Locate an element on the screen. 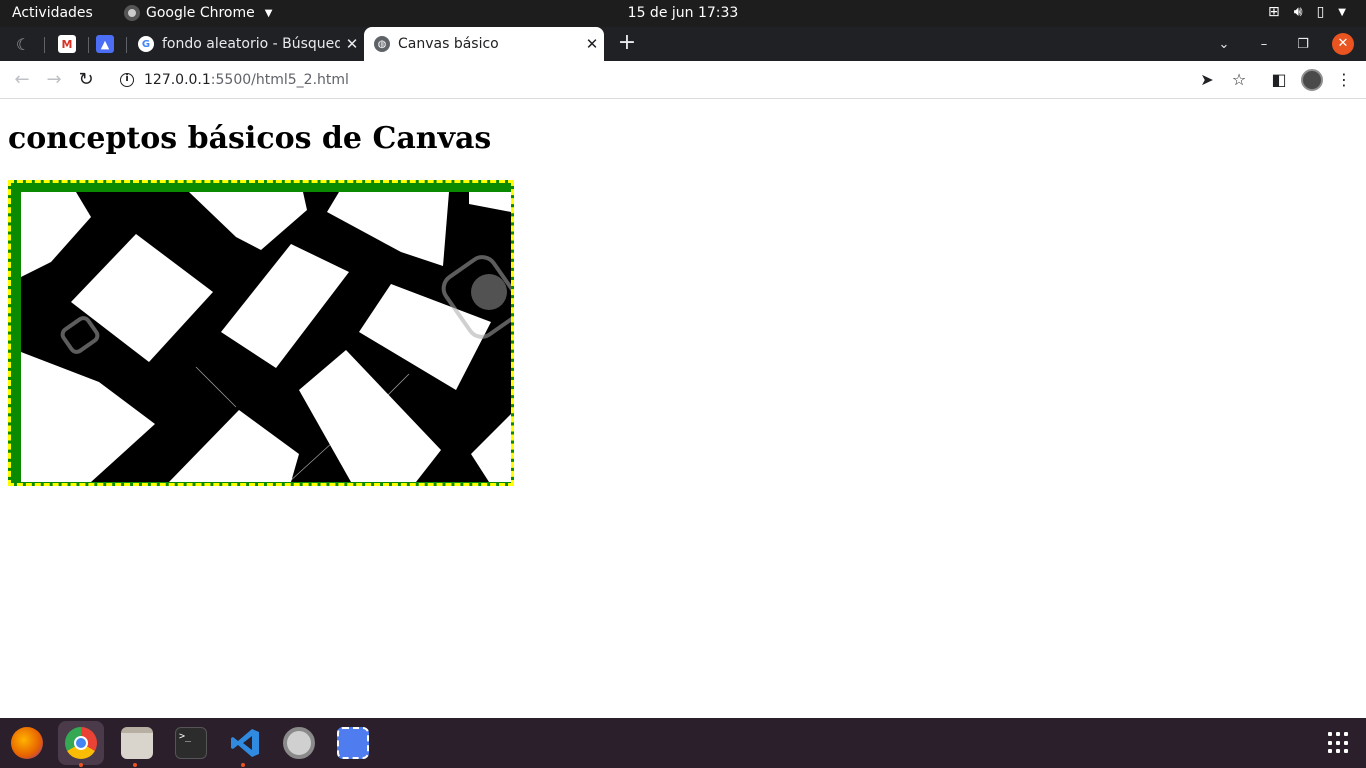 The image size is (1366, 768). terminal-icon: >_ is located at coordinates (191, 743).